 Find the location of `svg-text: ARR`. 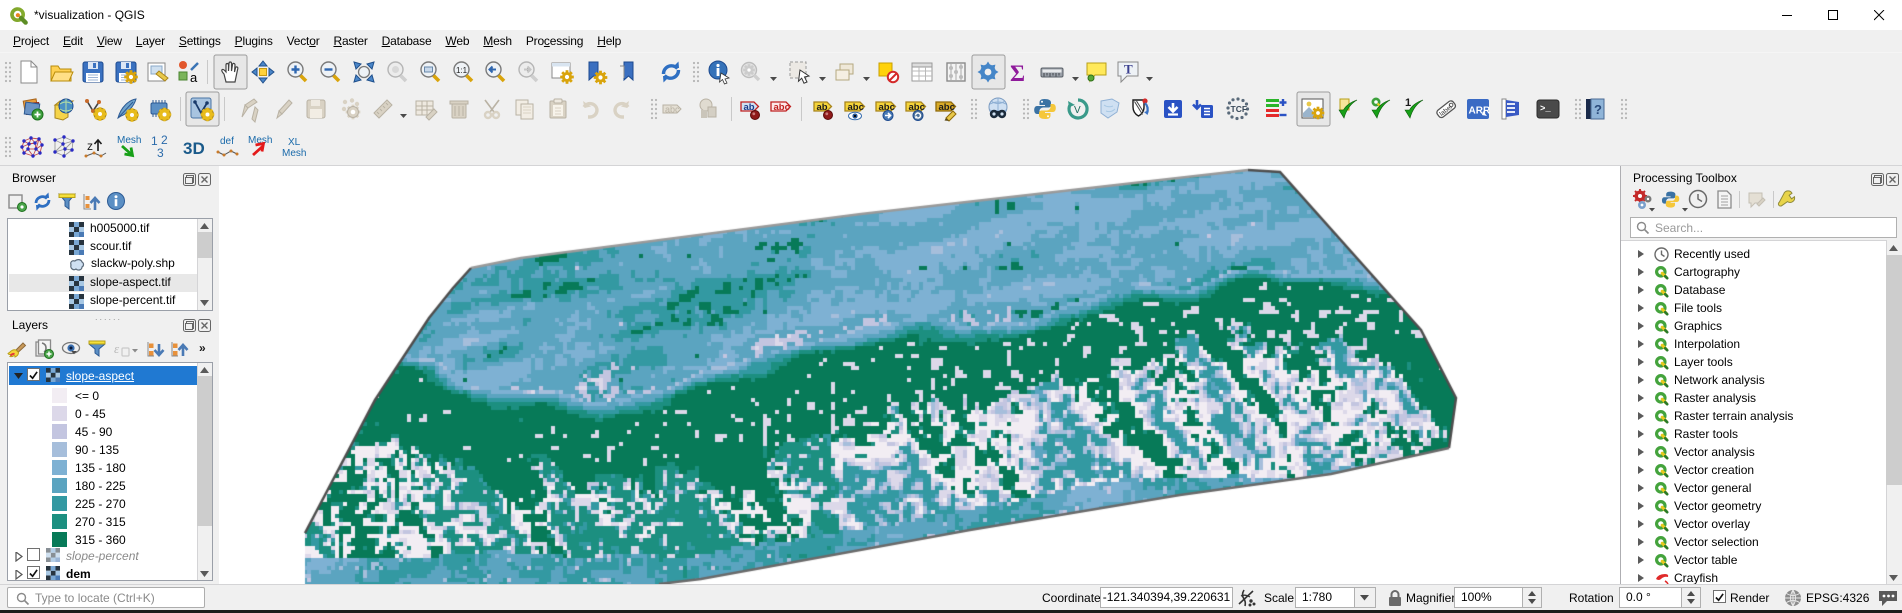

svg-text: ARR is located at coordinates (1480, 111).